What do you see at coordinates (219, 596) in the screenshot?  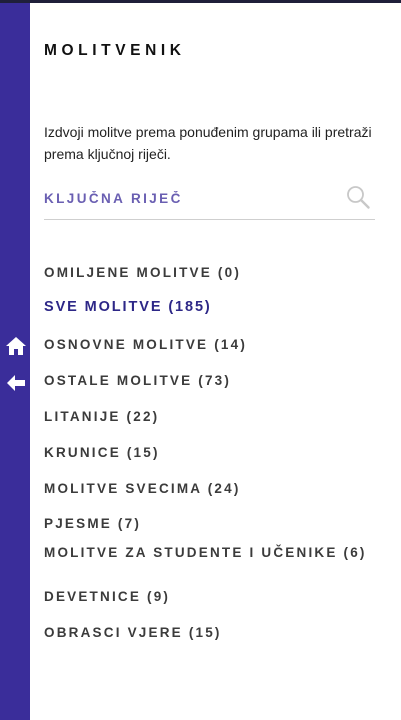 I see `category-item-devetnice: DEVETNICE (9)` at bounding box center [219, 596].